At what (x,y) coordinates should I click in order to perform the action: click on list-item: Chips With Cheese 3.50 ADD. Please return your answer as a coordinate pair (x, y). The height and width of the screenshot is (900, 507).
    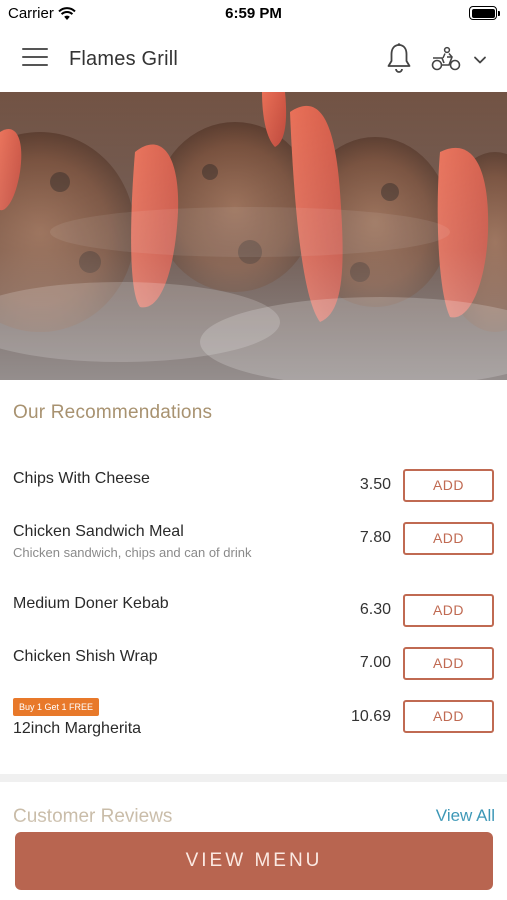
    Looking at the image, I should click on (253, 482).